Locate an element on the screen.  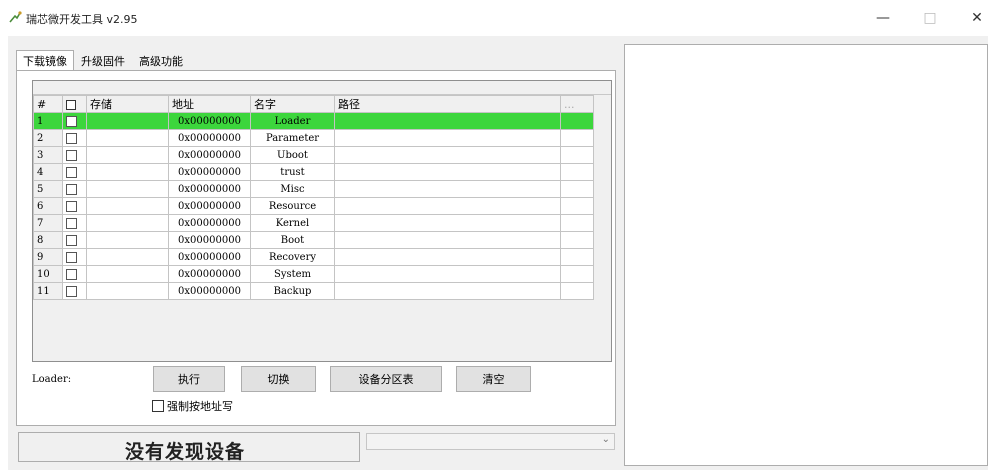
device-partition-table-button: 设备分区表 is located at coordinates (386, 379).